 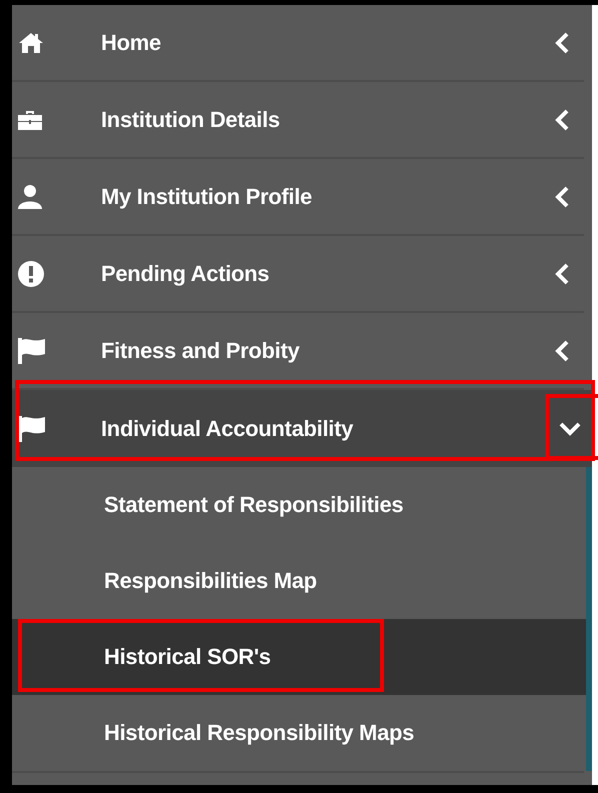 I want to click on menu-item-label: Individual Accountability, so click(x=227, y=429).